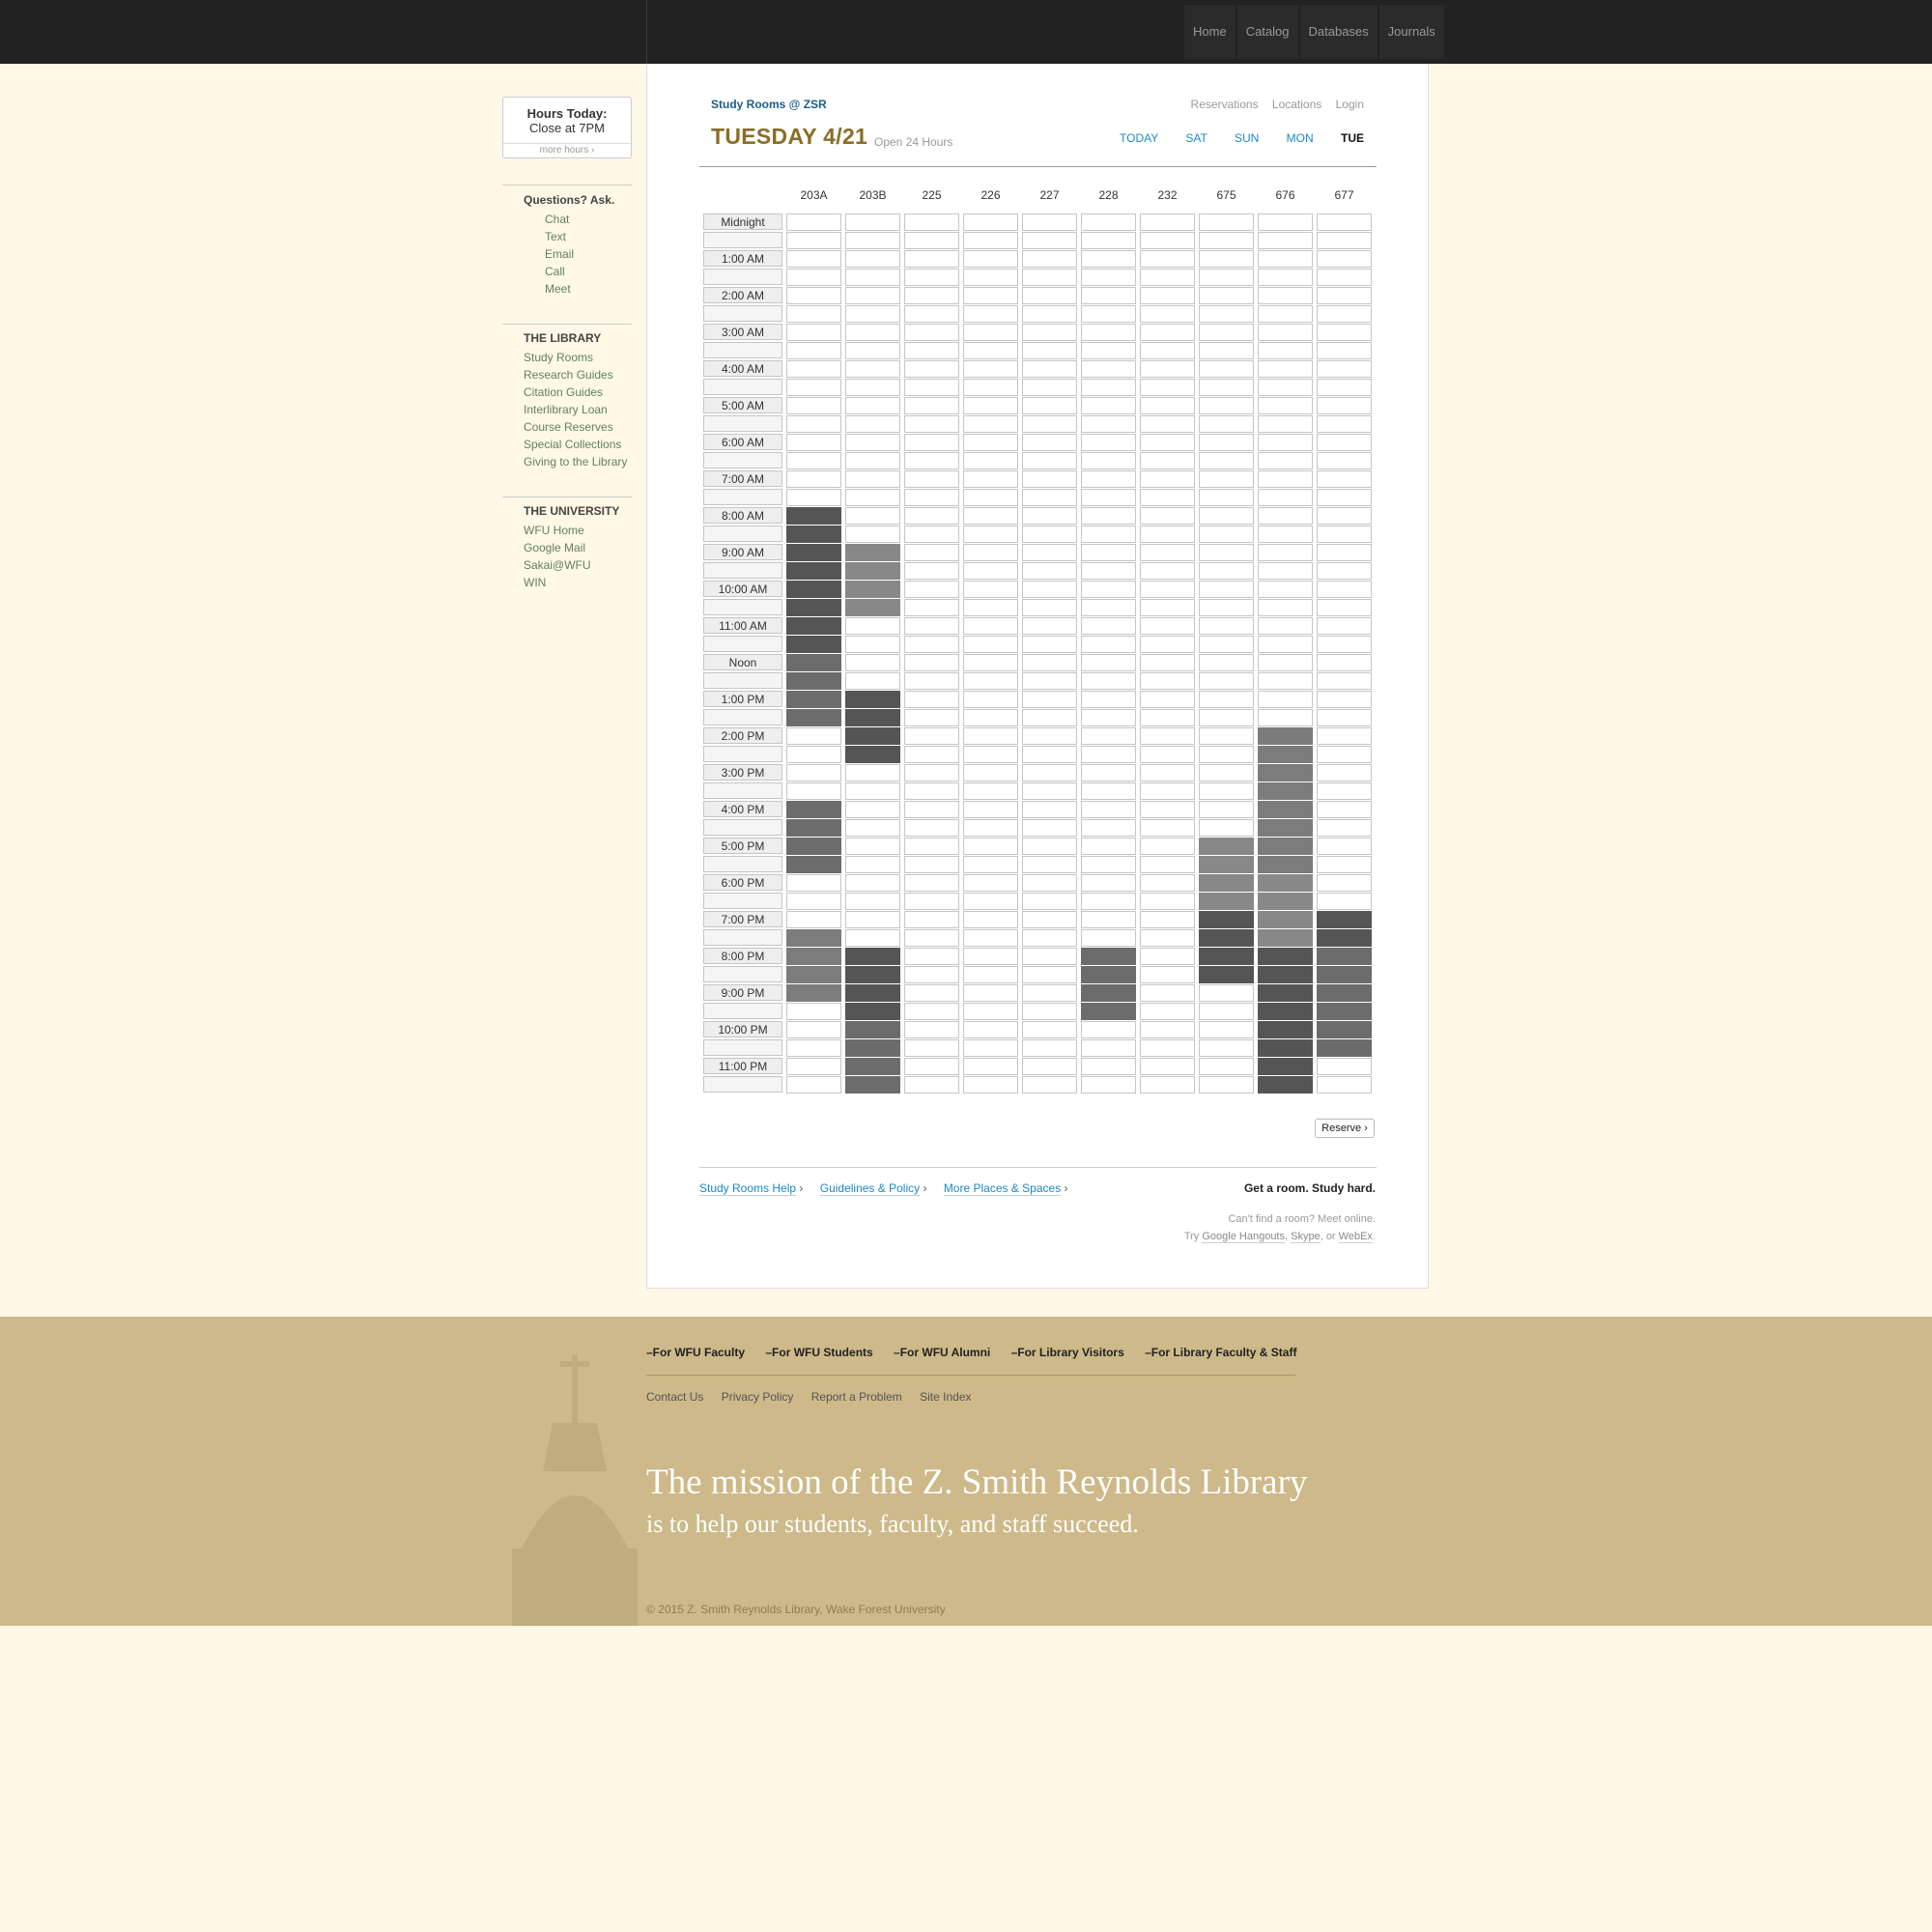  Describe the element at coordinates (588, 236) in the screenshot. I see `ask-text-link: Text` at that location.